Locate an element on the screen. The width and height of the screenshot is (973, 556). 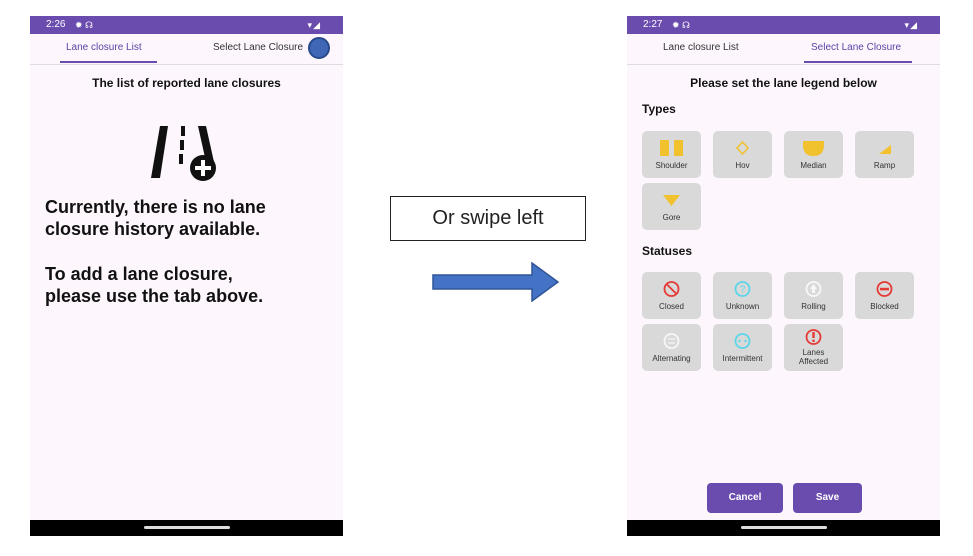
status-bar: 2:26 ✹ ☊ ▾◢ is located at coordinates (186, 25).